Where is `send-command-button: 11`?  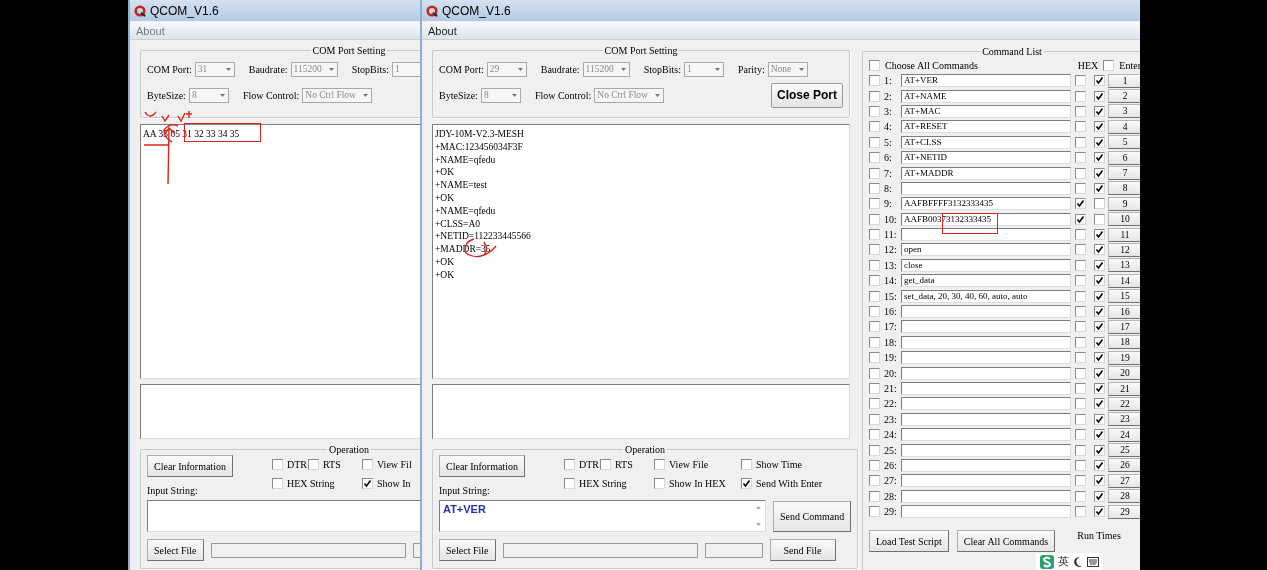
send-command-button: 11 is located at coordinates (1124, 234).